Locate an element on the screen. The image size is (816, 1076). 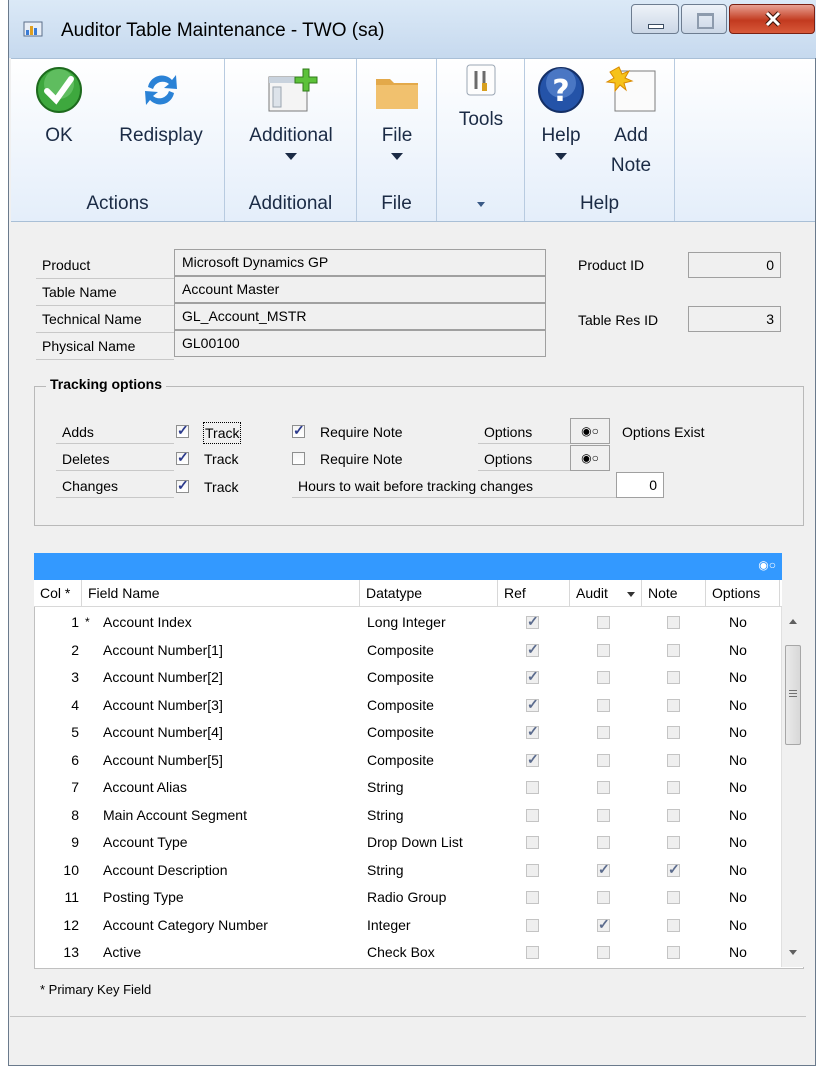
file-button: File is located at coordinates (397, 113).